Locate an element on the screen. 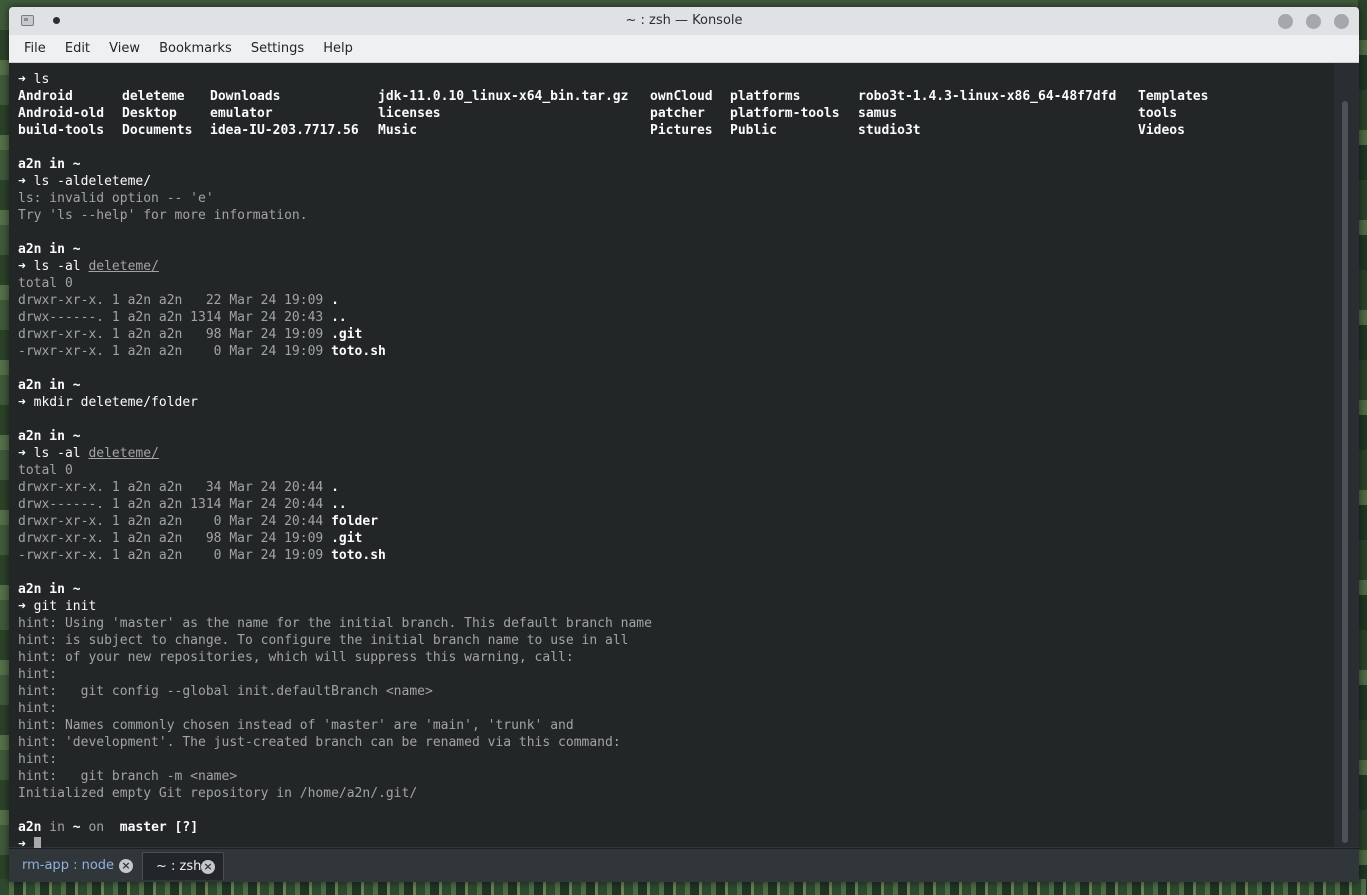 The image size is (1367, 895). ls-entry: idea-IU-203.7717.56 is located at coordinates (284, 130).